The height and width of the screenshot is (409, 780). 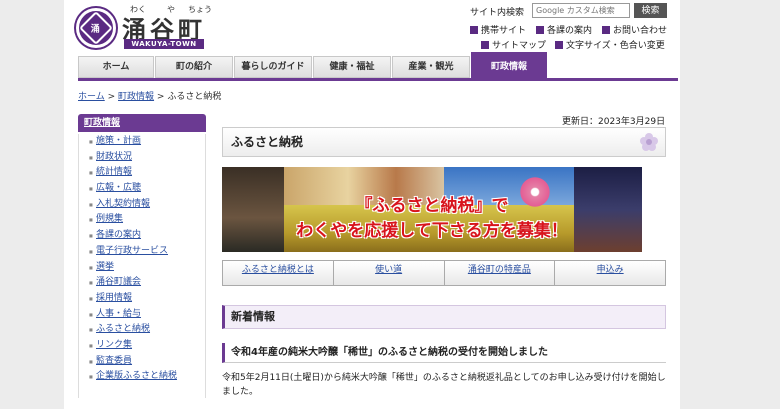 I want to click on sidebar-item: 選挙, so click(x=142, y=268).